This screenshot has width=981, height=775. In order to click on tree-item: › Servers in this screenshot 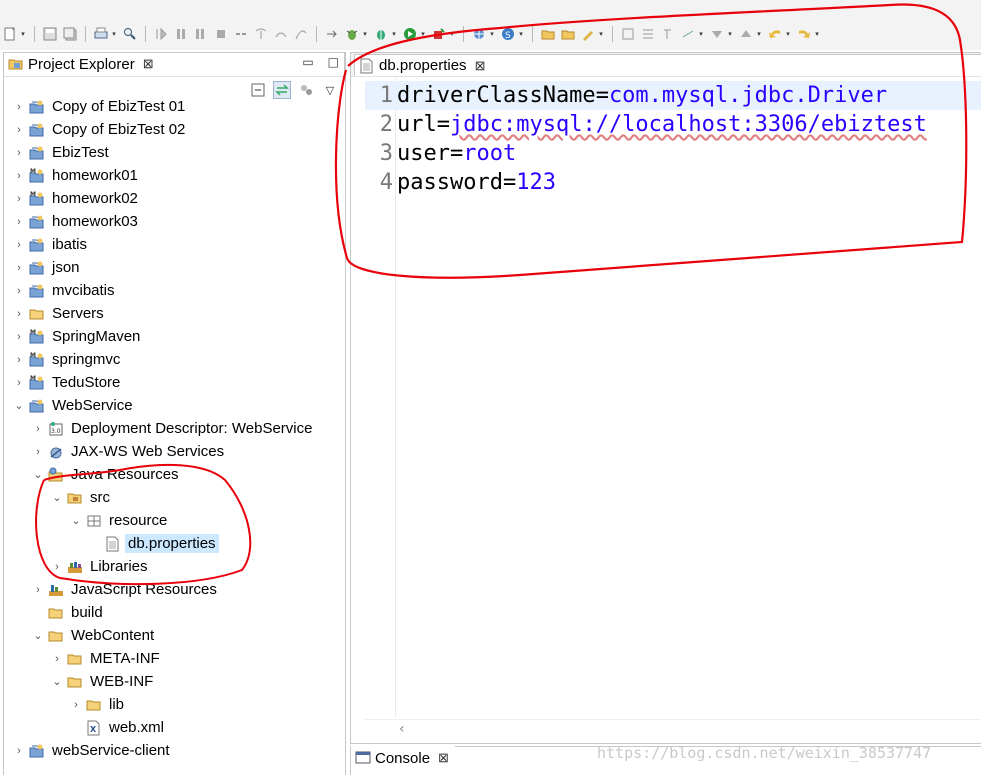, I will do `click(59, 313)`.